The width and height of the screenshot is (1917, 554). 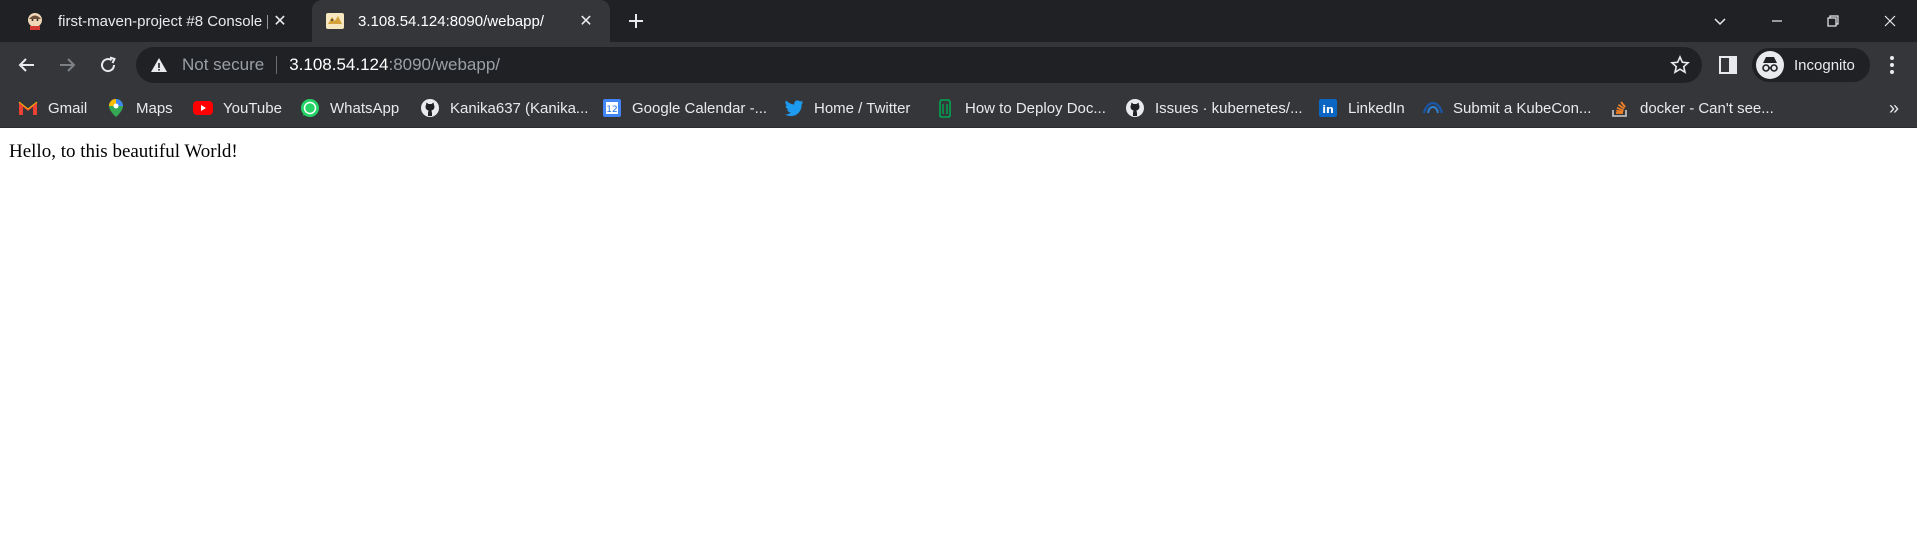 I want to click on page-message: Hello, to this beautiful World!, so click(x=123, y=151).